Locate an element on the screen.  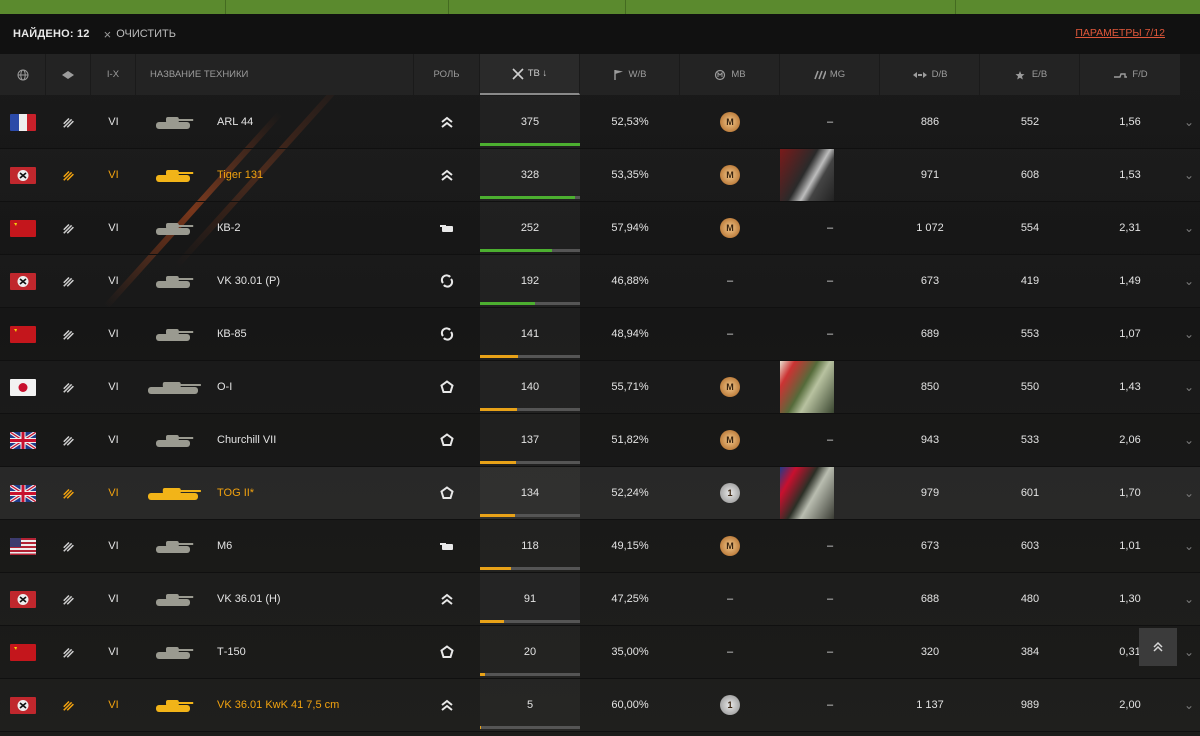
wb-value: 46,88% is located at coordinates (630, 281).